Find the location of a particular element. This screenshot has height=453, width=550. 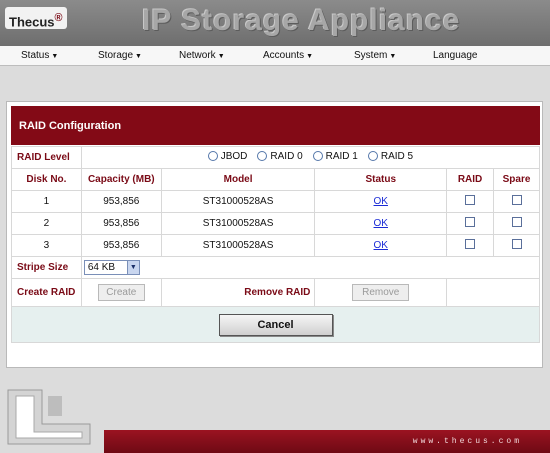

nav-network: Network ▼ is located at coordinates (202, 55).